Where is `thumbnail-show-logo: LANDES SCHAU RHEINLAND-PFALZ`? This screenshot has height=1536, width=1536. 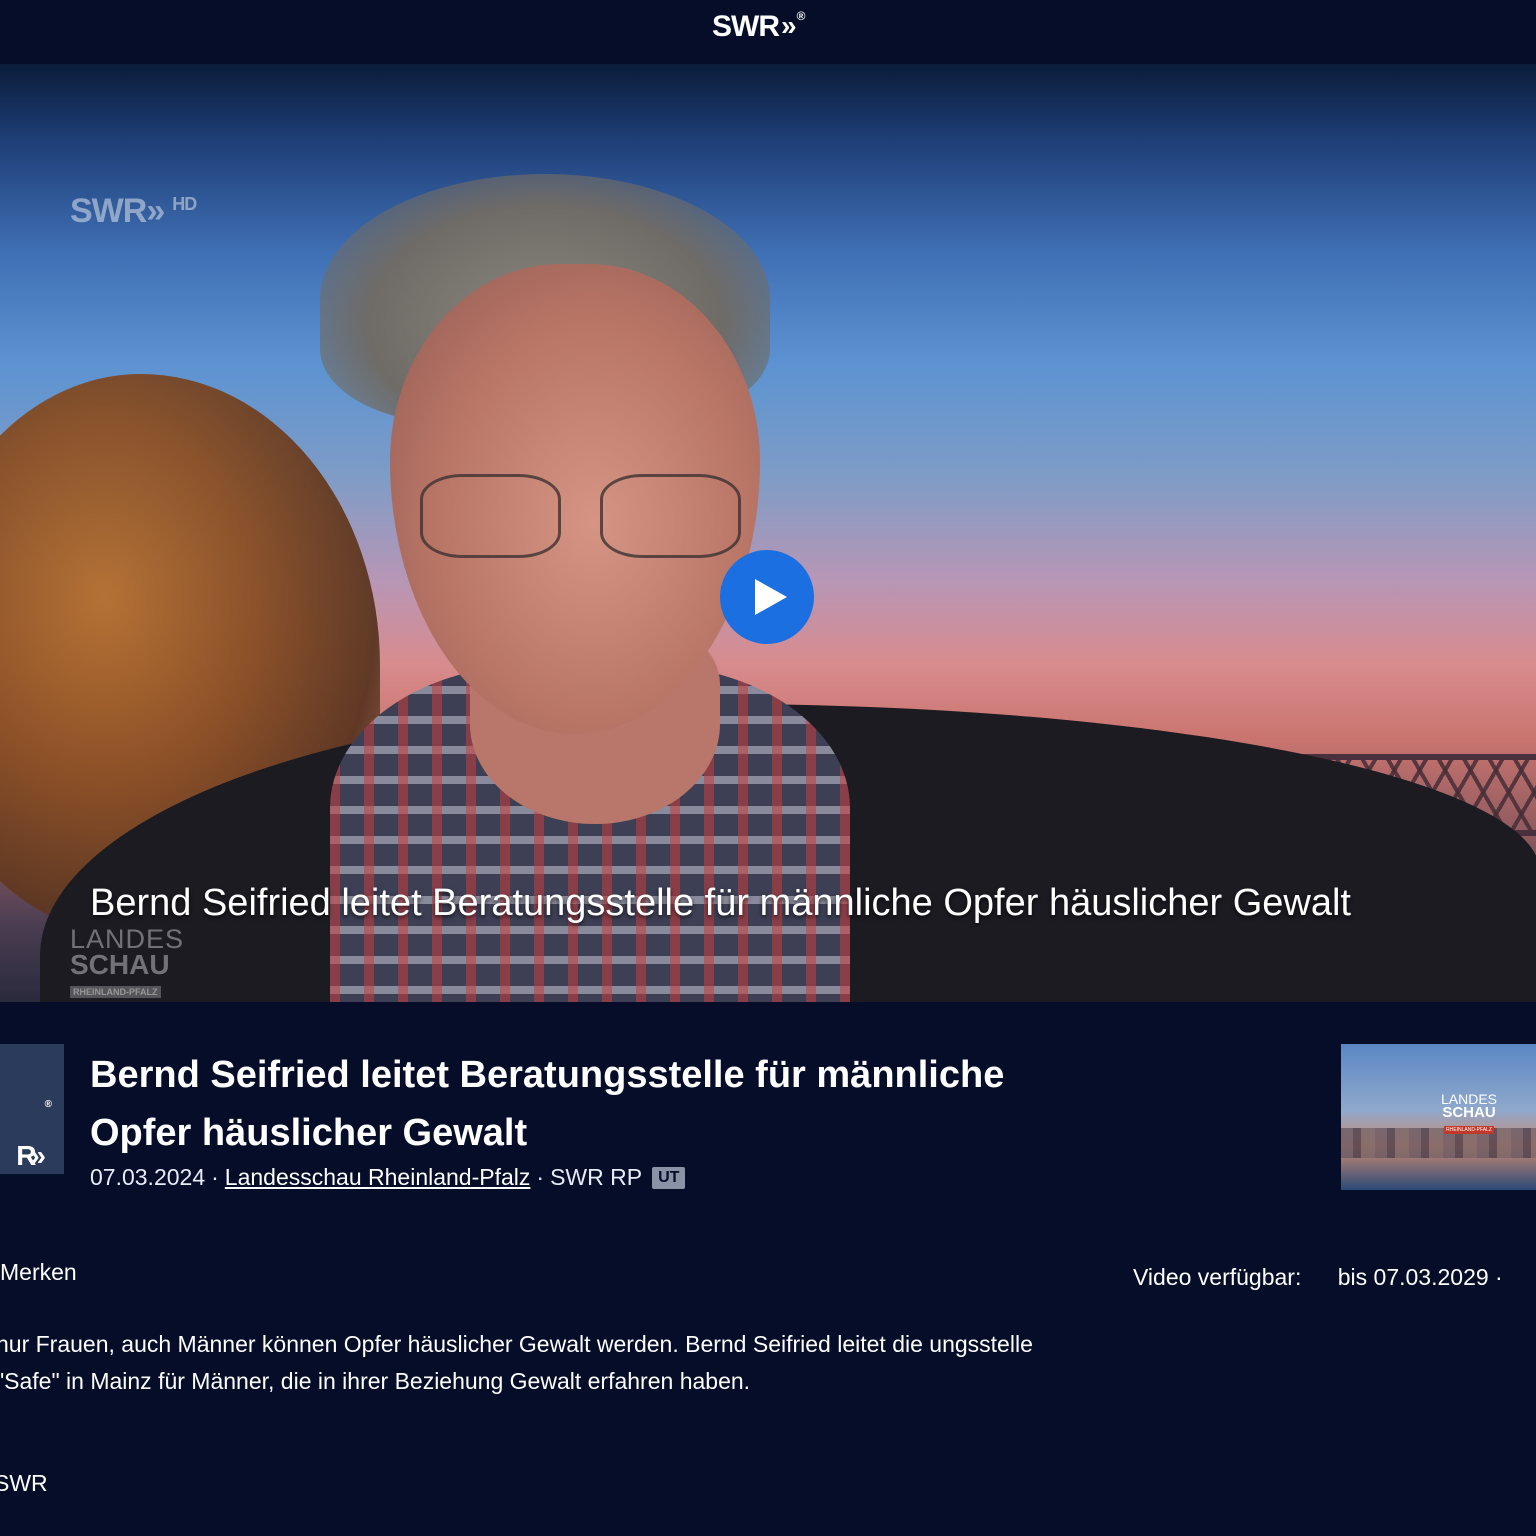
thumbnail-show-logo: LANDES SCHAU RHEINLAND-PFALZ is located at coordinates (1469, 1113).